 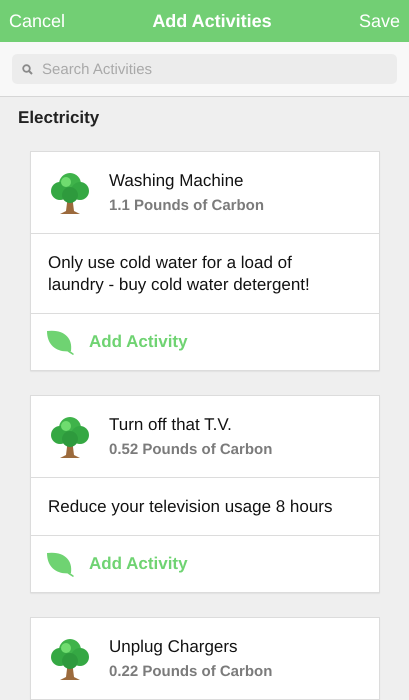 I want to click on cancel-button: Cancel, so click(x=37, y=21).